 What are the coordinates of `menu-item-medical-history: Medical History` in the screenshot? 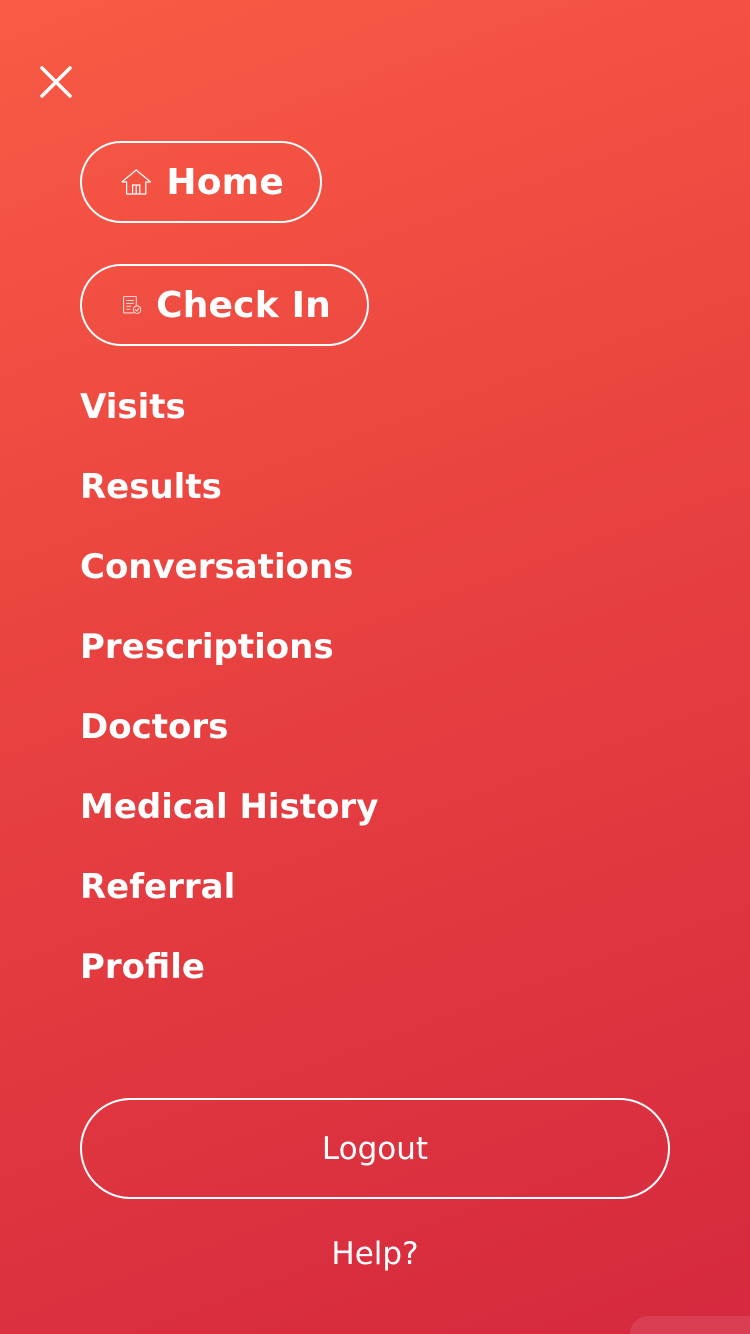 It's located at (229, 807).